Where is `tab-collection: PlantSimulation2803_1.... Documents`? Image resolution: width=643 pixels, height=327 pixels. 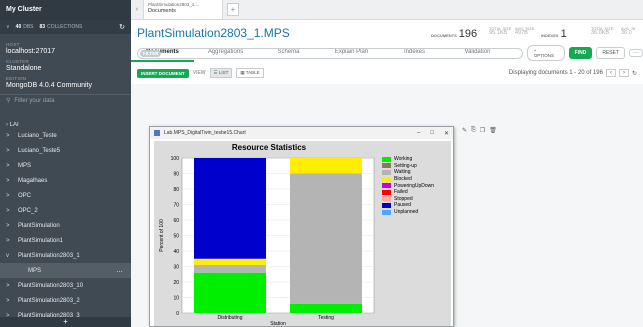 tab-collection: PlantSimulation2803_1.... Documents is located at coordinates (183, 9).